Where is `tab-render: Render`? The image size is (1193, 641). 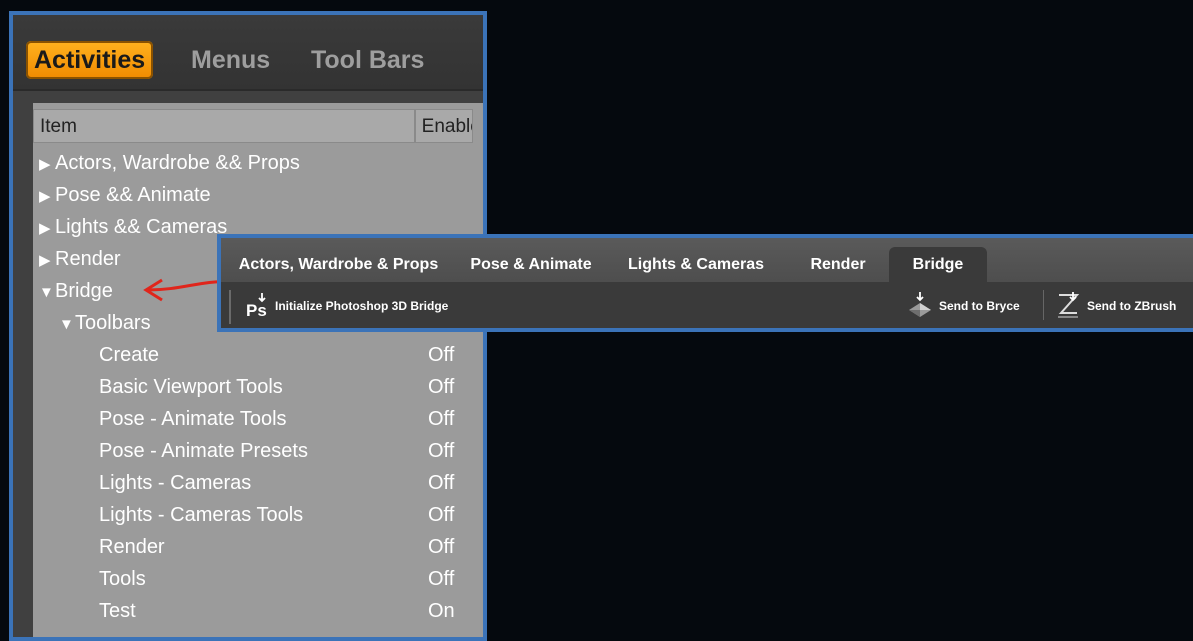
tab-render: Render is located at coordinates (838, 264).